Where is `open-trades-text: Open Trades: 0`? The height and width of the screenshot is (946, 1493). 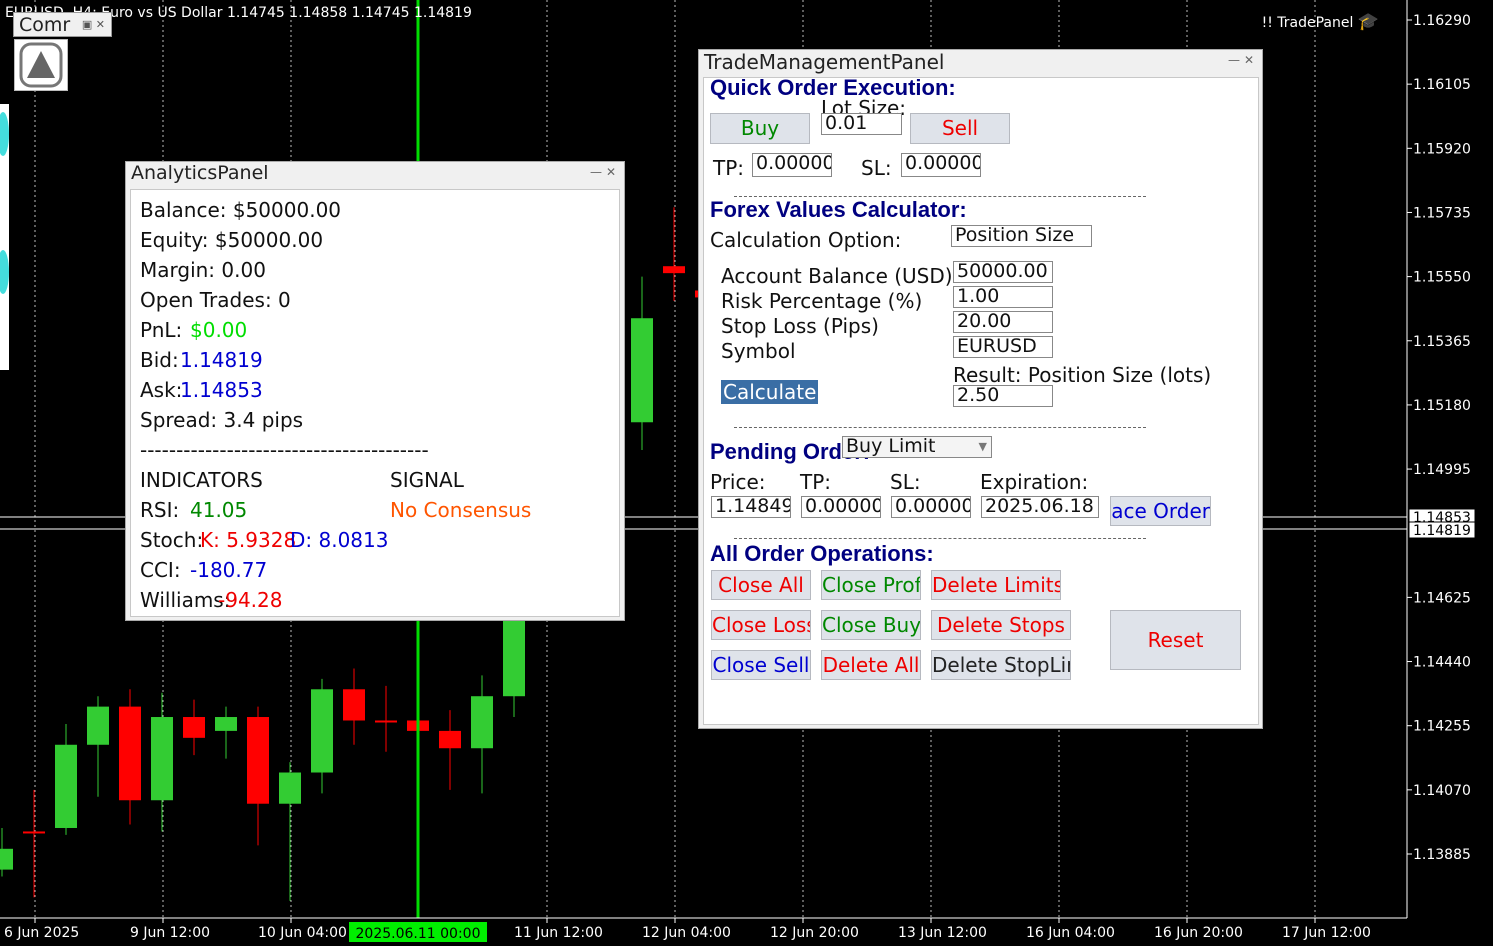
open-trades-text: Open Trades: 0 is located at coordinates (215, 300).